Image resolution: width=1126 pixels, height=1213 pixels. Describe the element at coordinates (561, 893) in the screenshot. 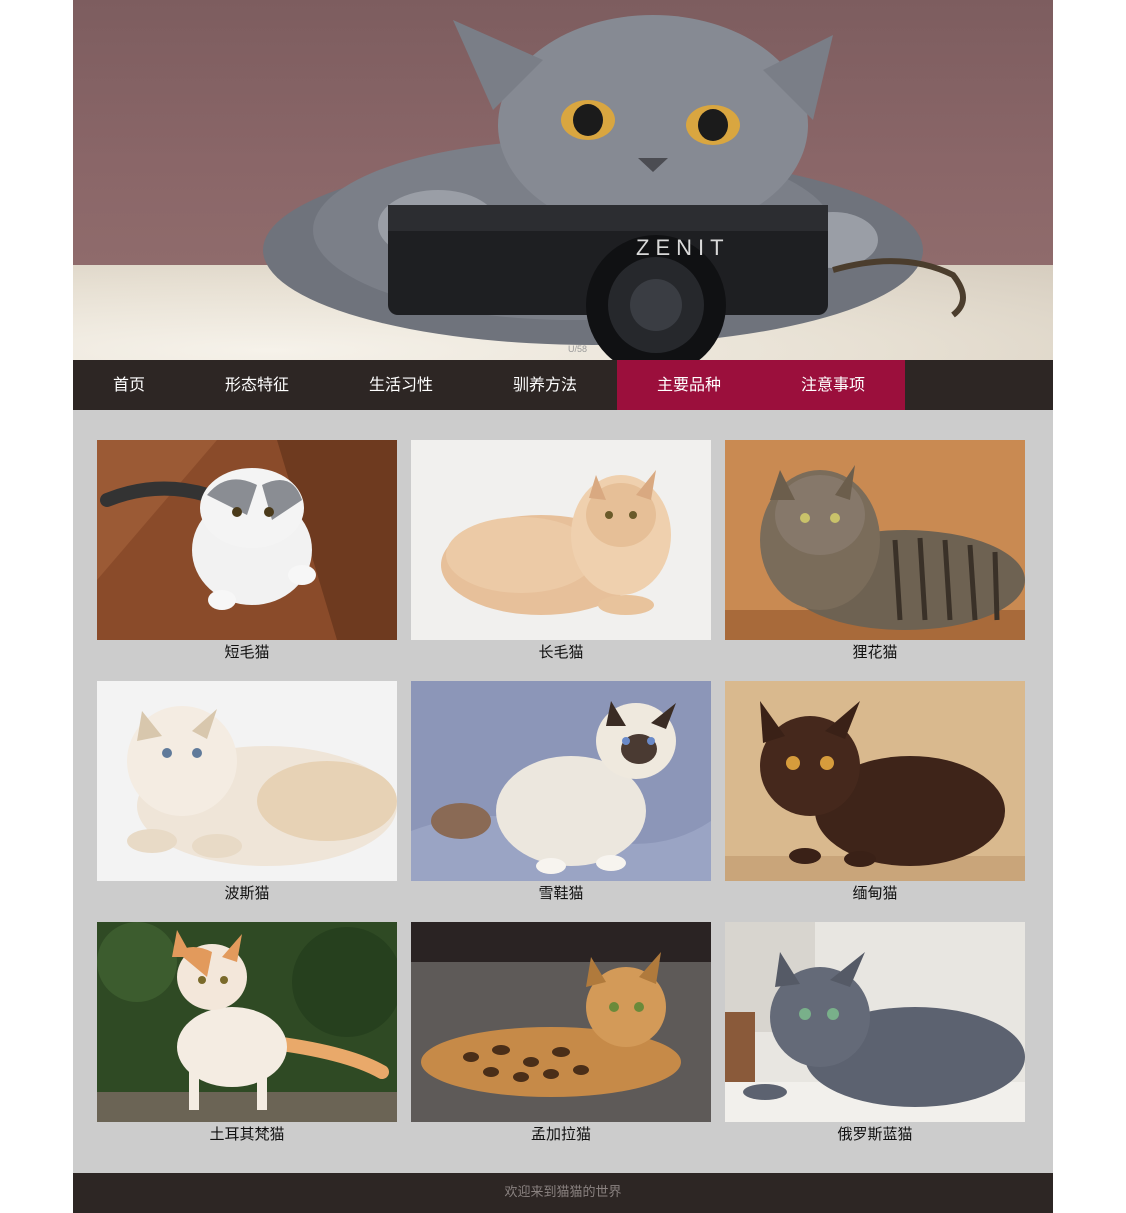

I see `breed-caption: 雪鞋猫` at that location.